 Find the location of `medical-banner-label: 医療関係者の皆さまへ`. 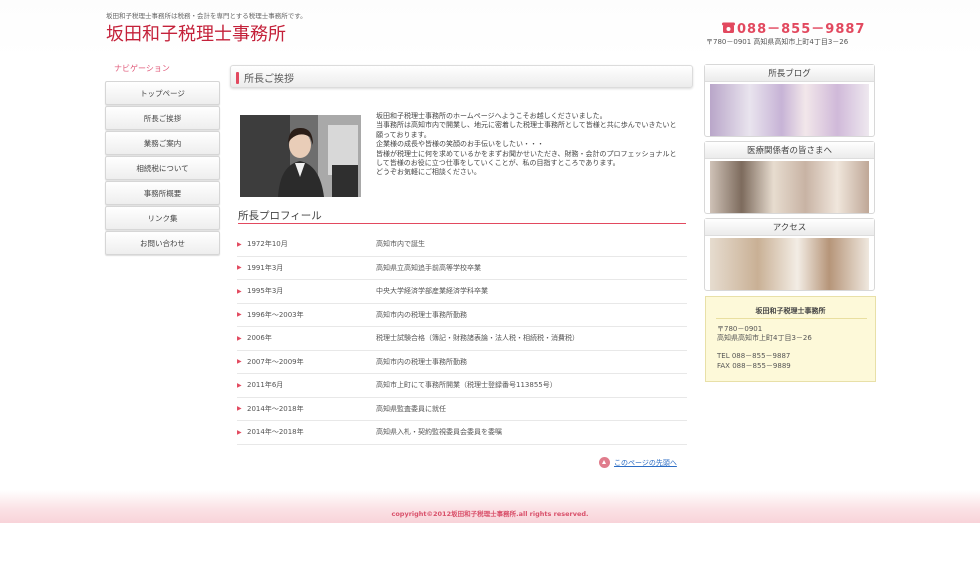

medical-banner-label: 医療関係者の皆さまへ is located at coordinates (789, 150).